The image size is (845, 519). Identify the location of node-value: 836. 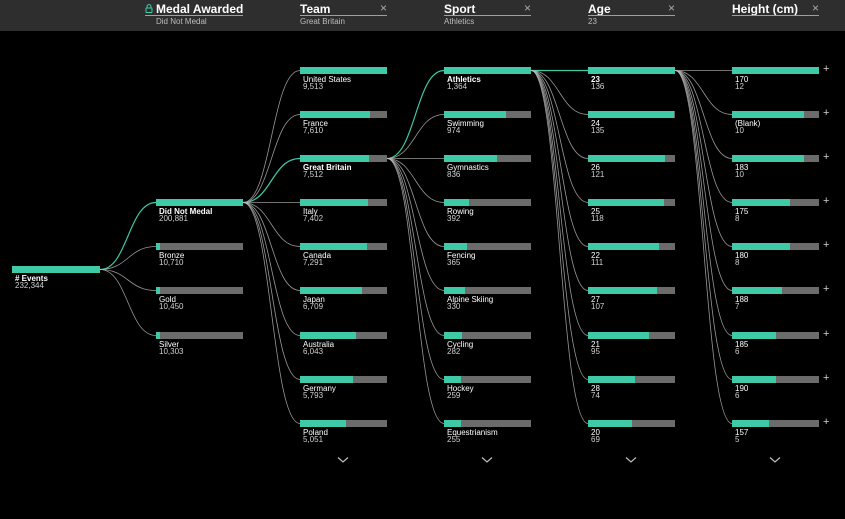
(454, 174).